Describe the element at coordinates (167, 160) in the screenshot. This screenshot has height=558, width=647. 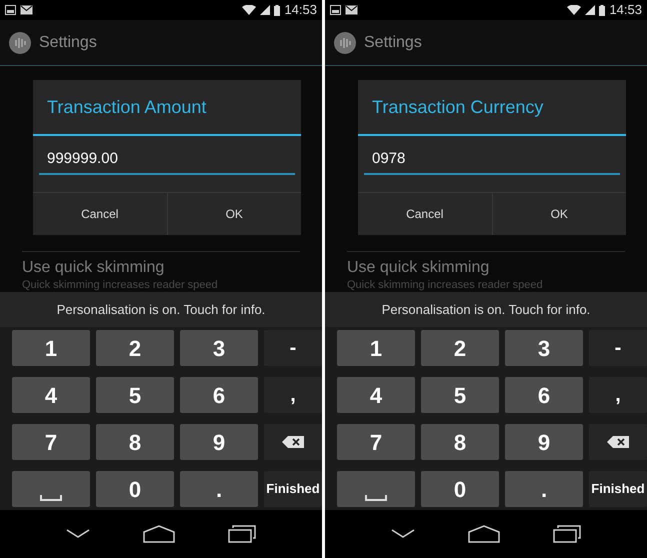
I see `input-field: 999999.00` at that location.